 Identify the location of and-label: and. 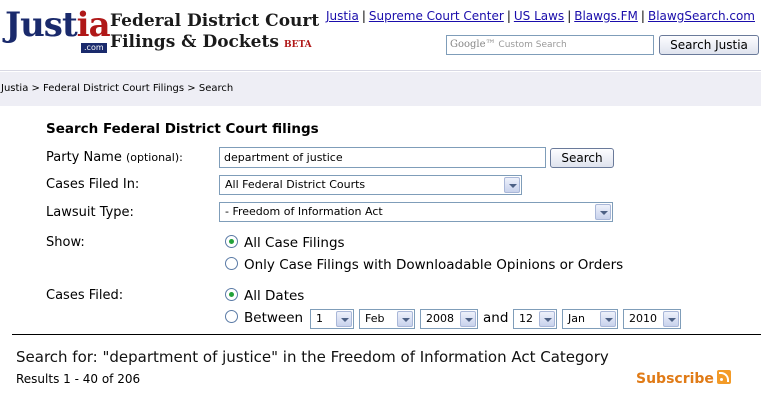
(496, 318).